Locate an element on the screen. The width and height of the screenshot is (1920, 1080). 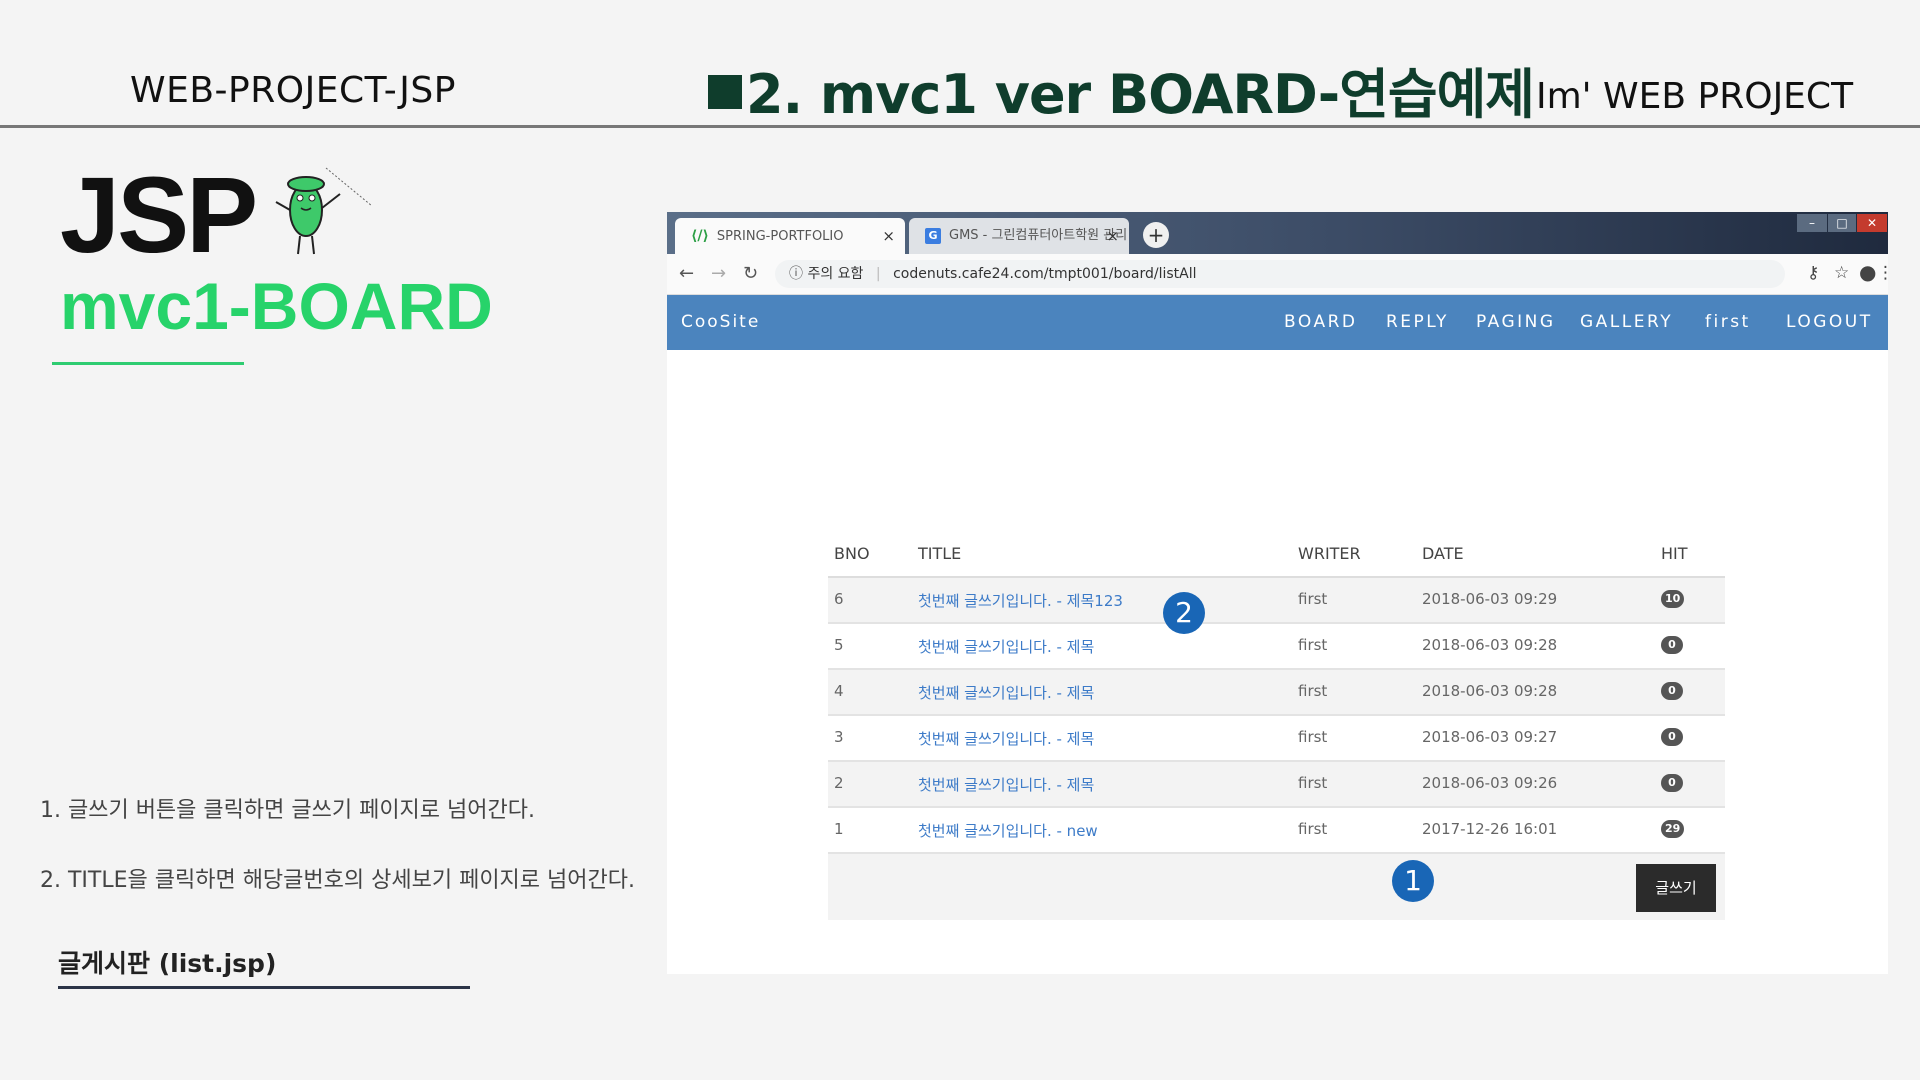
back-icon: ← is located at coordinates (686, 273).